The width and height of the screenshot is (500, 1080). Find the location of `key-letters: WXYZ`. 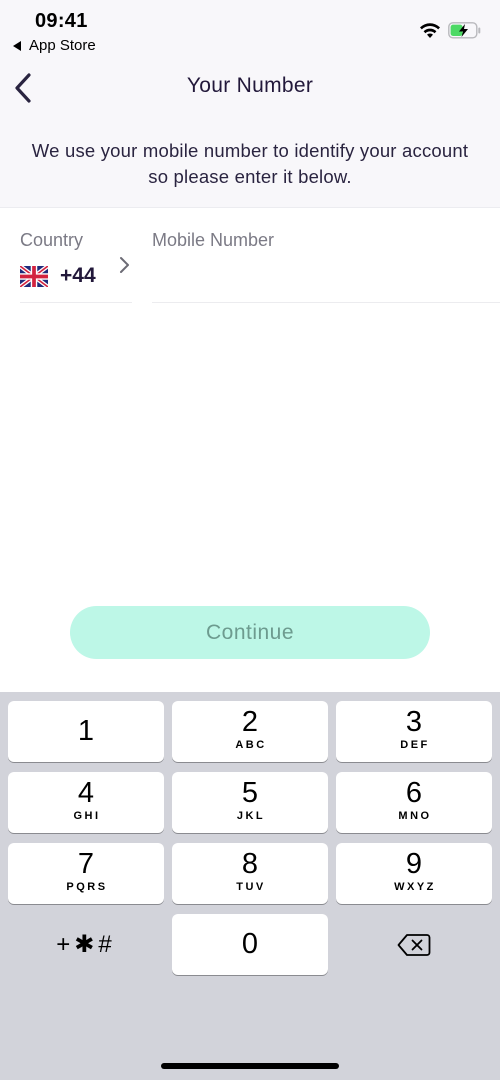

key-letters: WXYZ is located at coordinates (415, 887).